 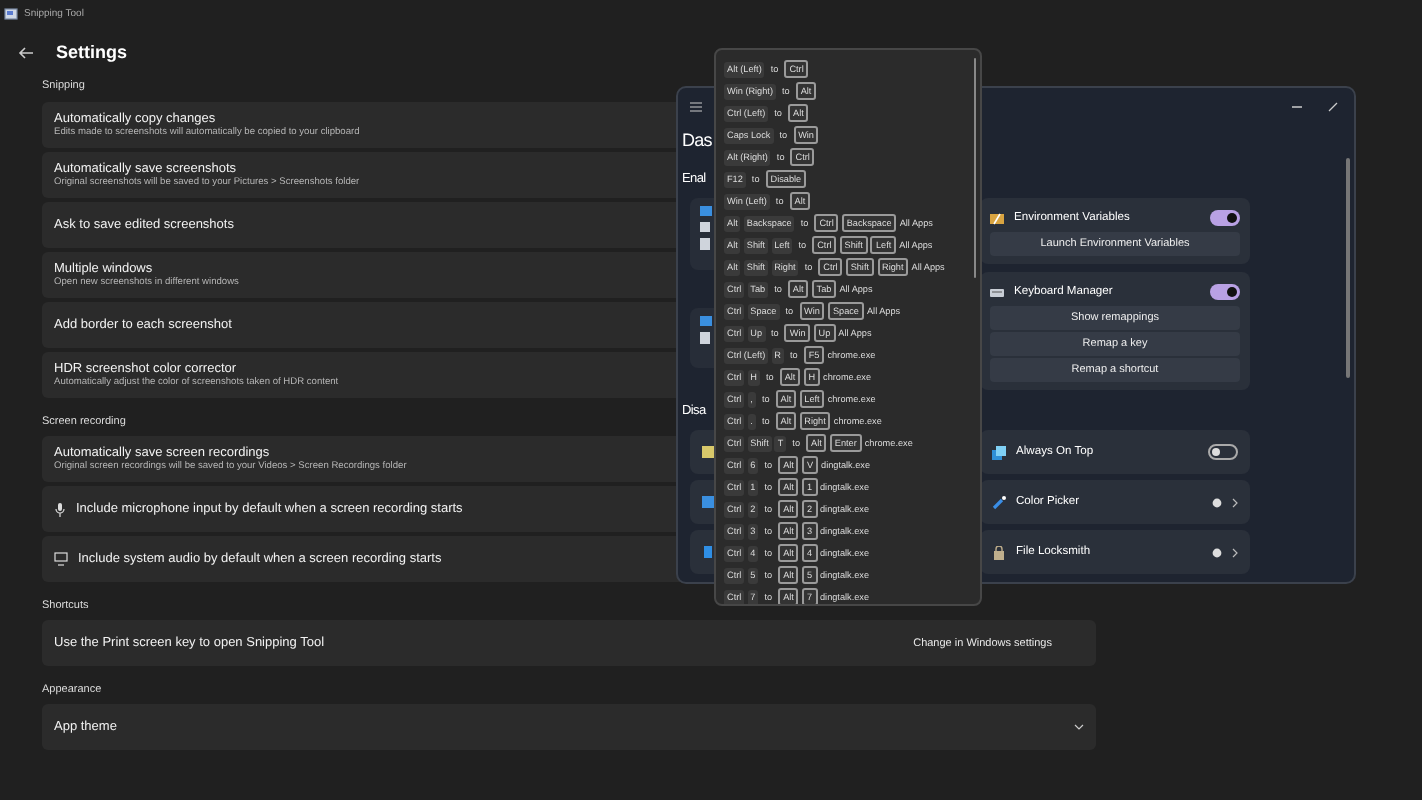 I want to click on menu-icon, so click(x=696, y=106).